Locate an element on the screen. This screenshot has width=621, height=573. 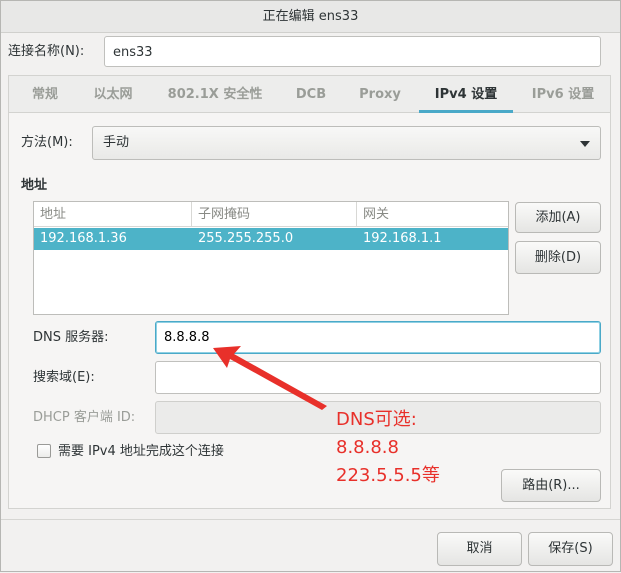
annotation-arrow-icon is located at coordinates (270, 378).